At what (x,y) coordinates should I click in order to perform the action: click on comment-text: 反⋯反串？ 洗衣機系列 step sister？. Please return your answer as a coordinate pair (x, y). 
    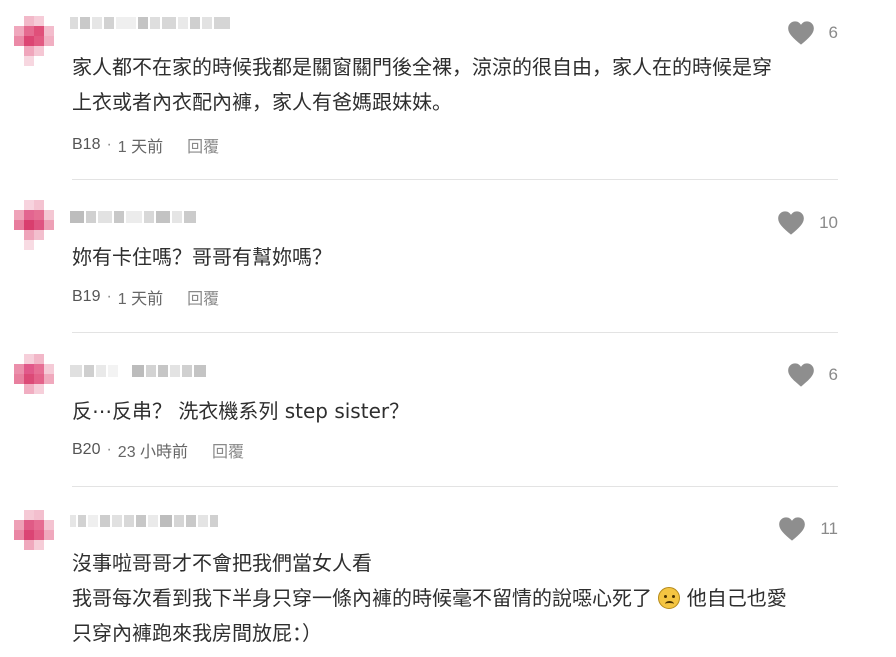
    Looking at the image, I should click on (241, 411).